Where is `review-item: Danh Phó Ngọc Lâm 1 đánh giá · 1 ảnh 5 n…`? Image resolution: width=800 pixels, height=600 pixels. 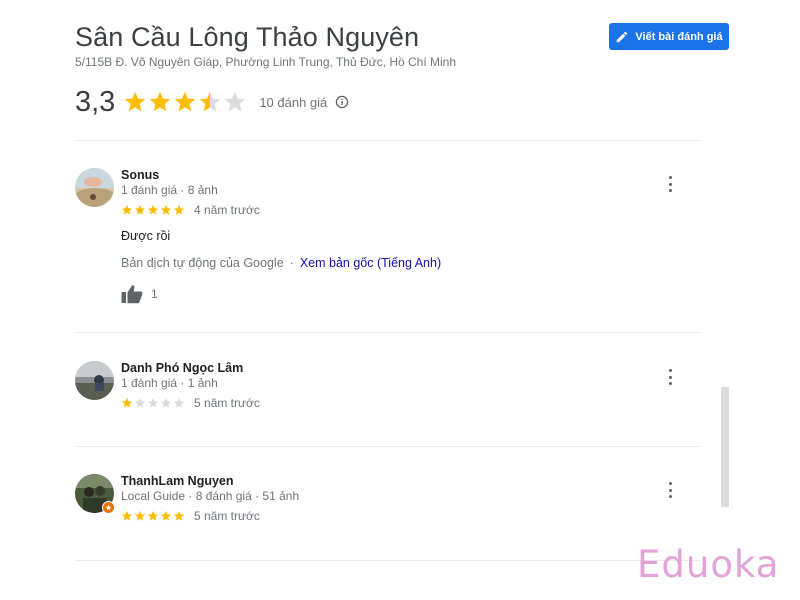 review-item: Danh Phó Ngọc Lâm 1 đánh giá · 1 ảnh 5 n… is located at coordinates (388, 391).